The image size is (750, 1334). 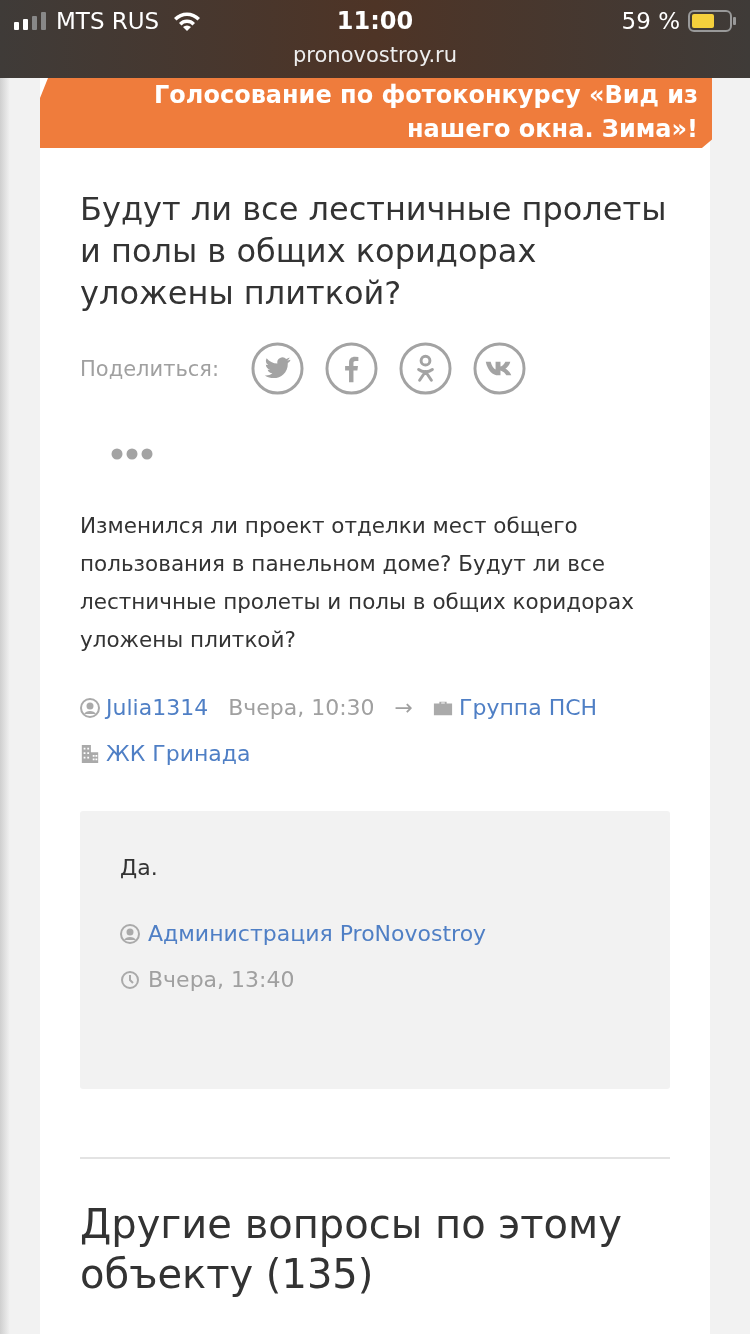 What do you see at coordinates (374, 251) in the screenshot?
I see `question-title: Будут ли все лестничные пролеты и полы в общих коридорах уложены плиткой?` at bounding box center [374, 251].